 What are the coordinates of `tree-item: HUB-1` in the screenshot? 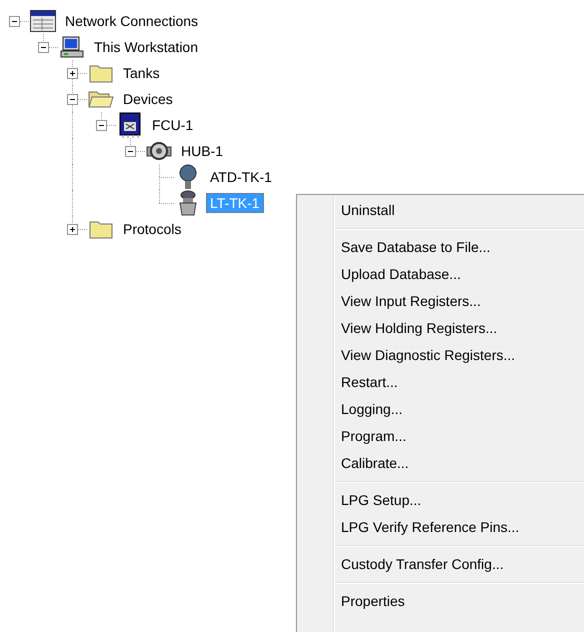 It's located at (202, 151).